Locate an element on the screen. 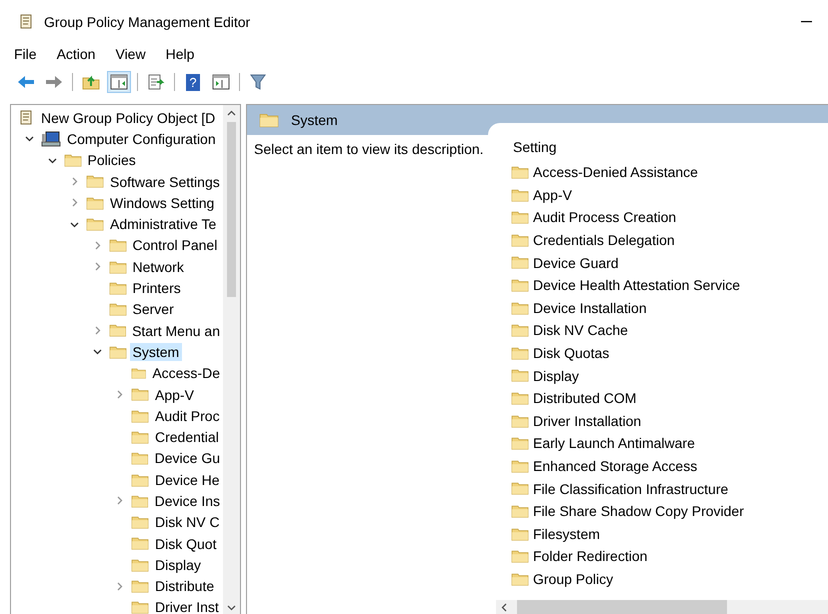  tree-item: Device He is located at coordinates (187, 479).